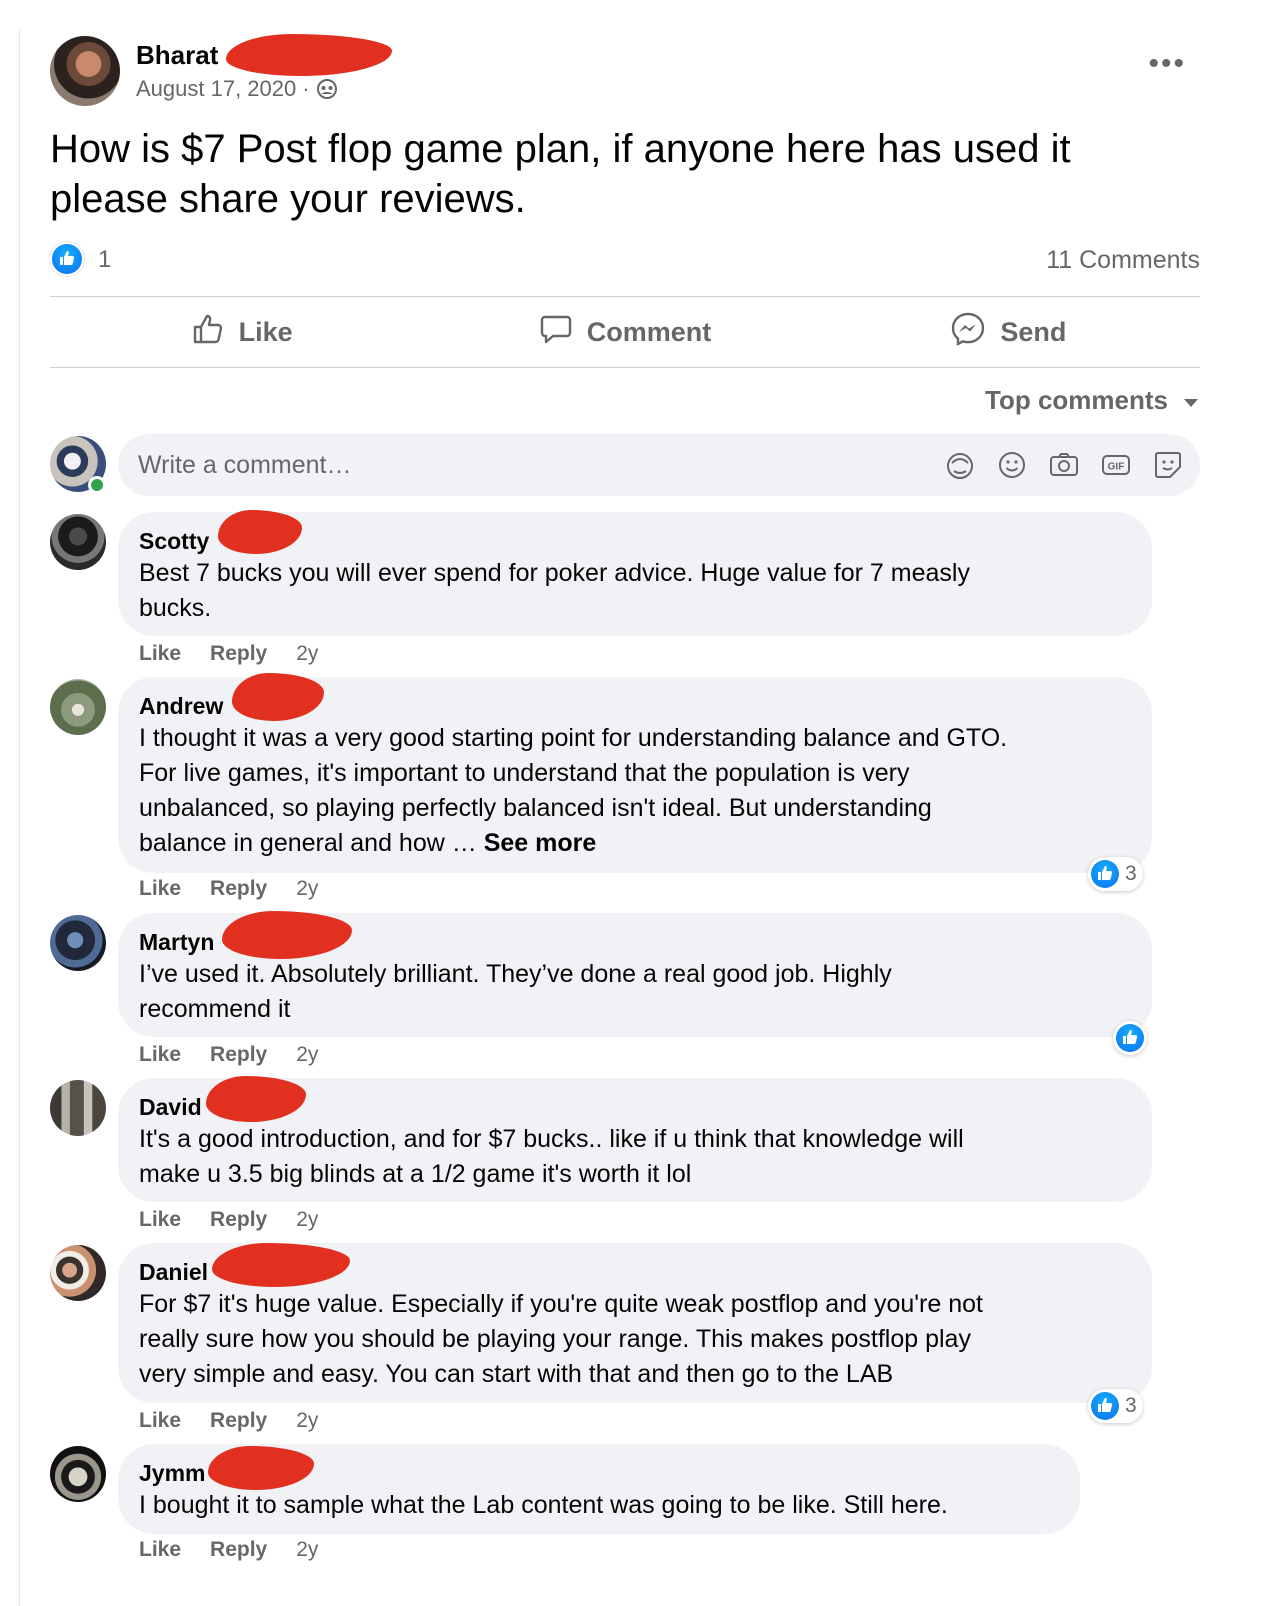  I want to click on send-button: Send, so click(1008, 332).